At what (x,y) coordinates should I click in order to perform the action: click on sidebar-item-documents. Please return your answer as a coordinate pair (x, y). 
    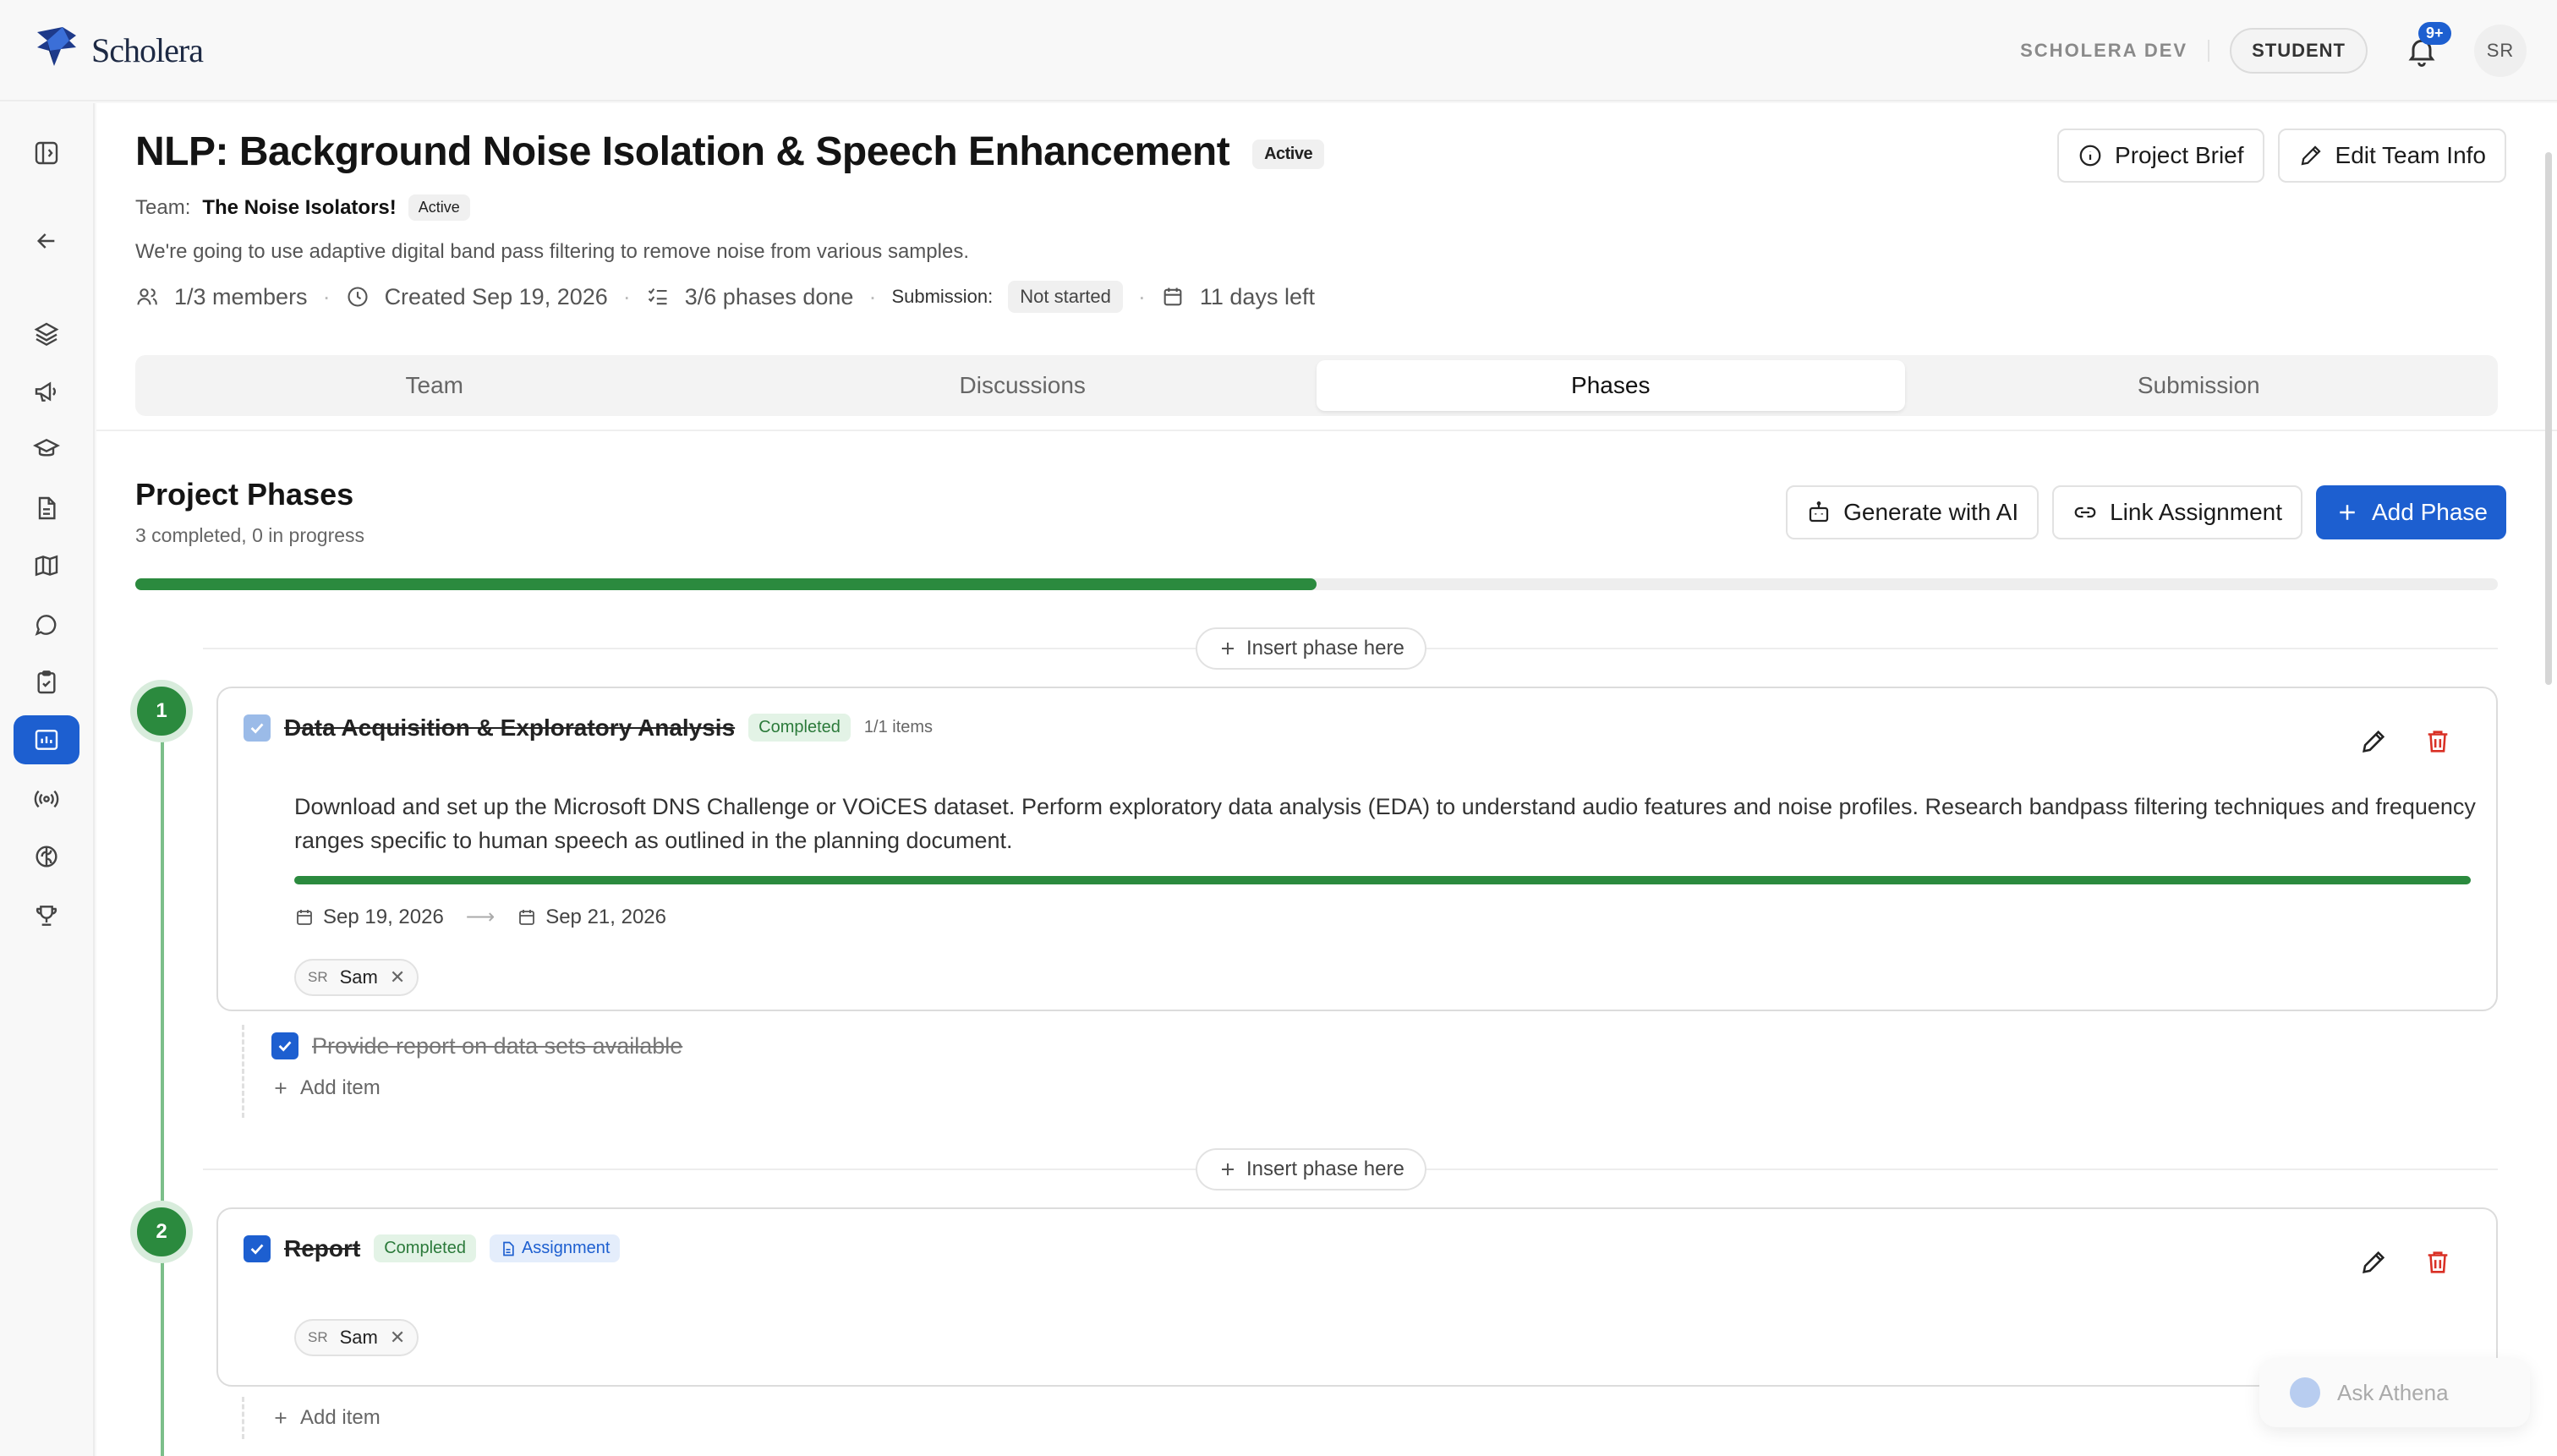
    Looking at the image, I should click on (46, 508).